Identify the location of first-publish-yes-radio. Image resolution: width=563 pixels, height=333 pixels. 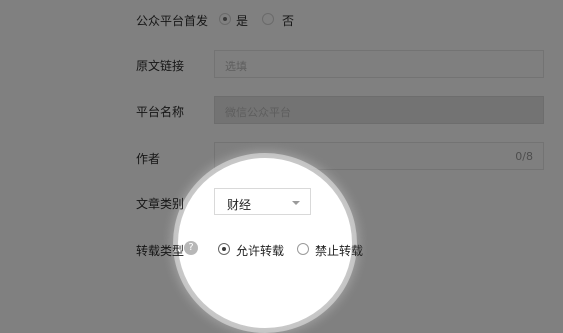
(225, 19).